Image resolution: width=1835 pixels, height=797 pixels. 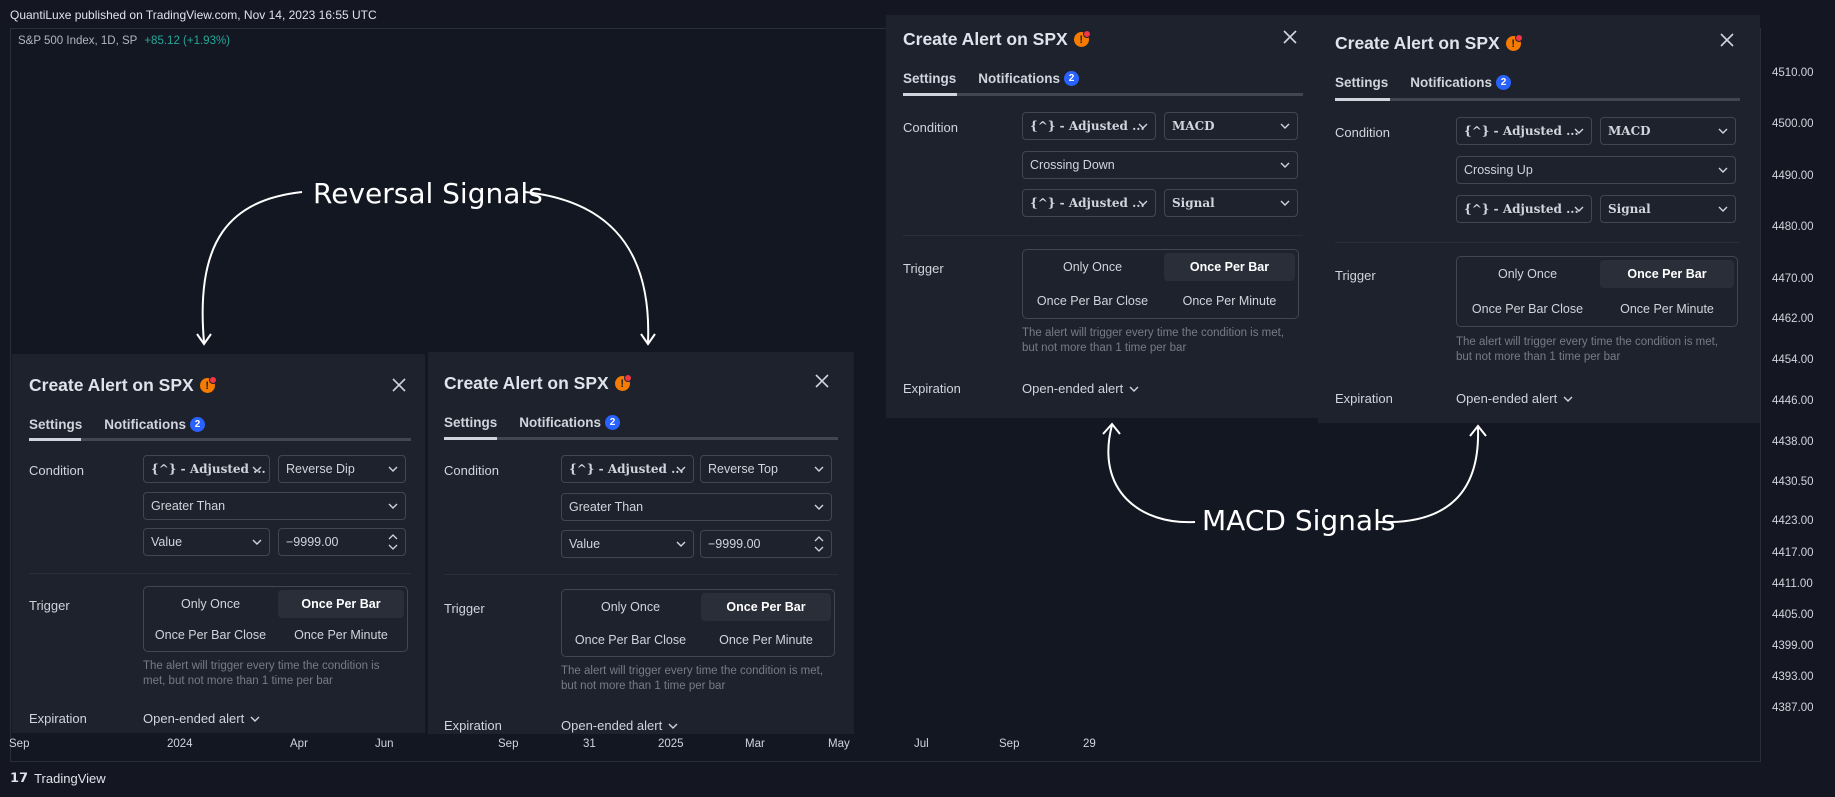 What do you see at coordinates (743, 469) in the screenshot?
I see `indicator-select-value: Reverse Top` at bounding box center [743, 469].